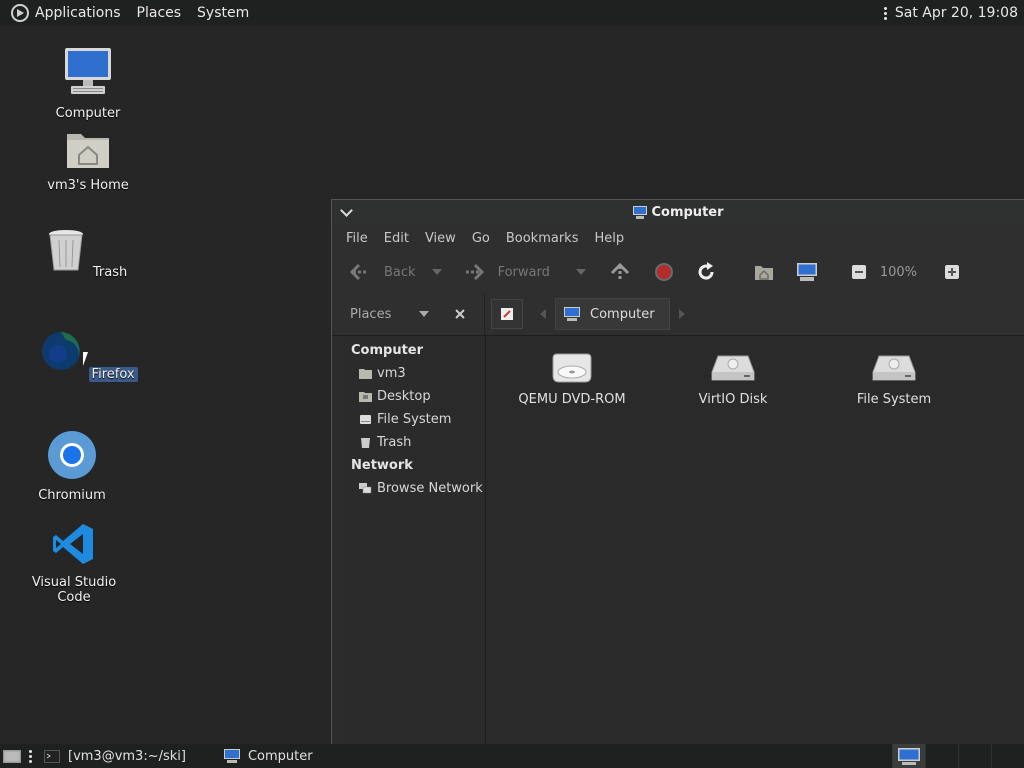 The height and width of the screenshot is (768, 1024). Describe the element at coordinates (543, 314) in the screenshot. I see `crumb-scroll-left-icon` at that location.